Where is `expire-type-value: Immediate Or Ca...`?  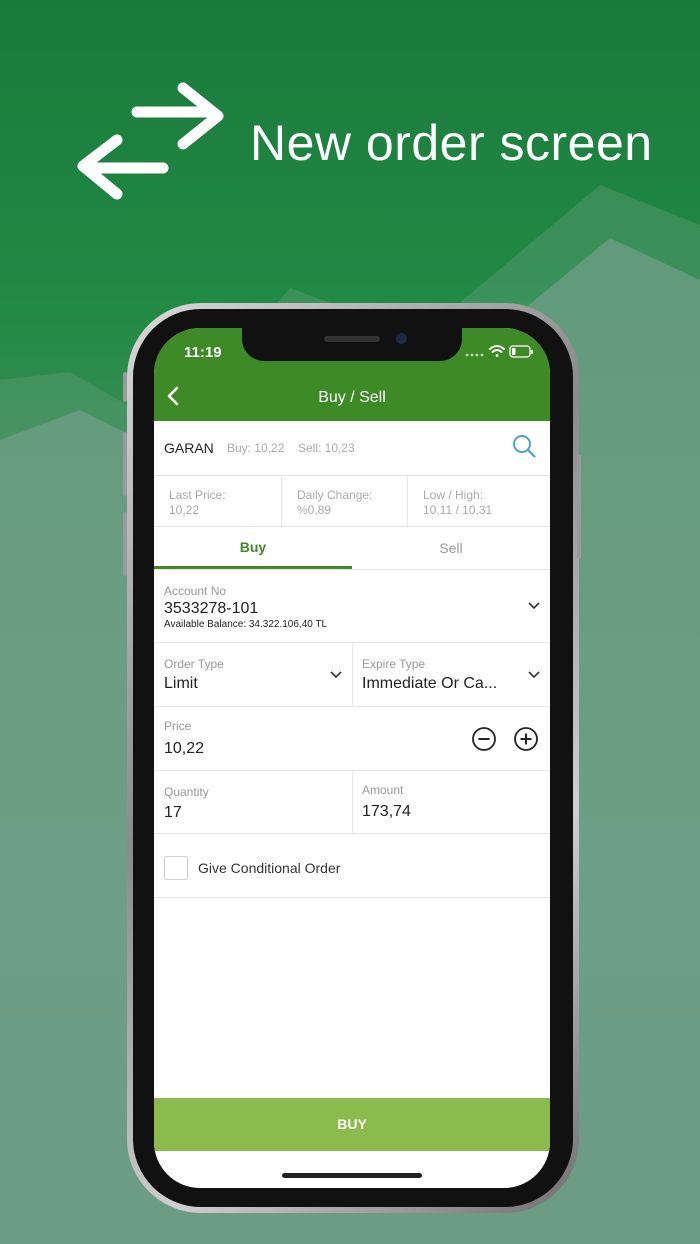
expire-type-value: Immediate Or Ca... is located at coordinates (430, 683).